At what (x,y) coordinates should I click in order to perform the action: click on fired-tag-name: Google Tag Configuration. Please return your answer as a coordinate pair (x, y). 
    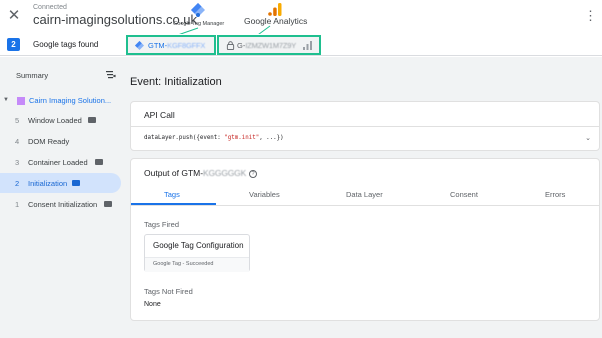
    Looking at the image, I should click on (198, 245).